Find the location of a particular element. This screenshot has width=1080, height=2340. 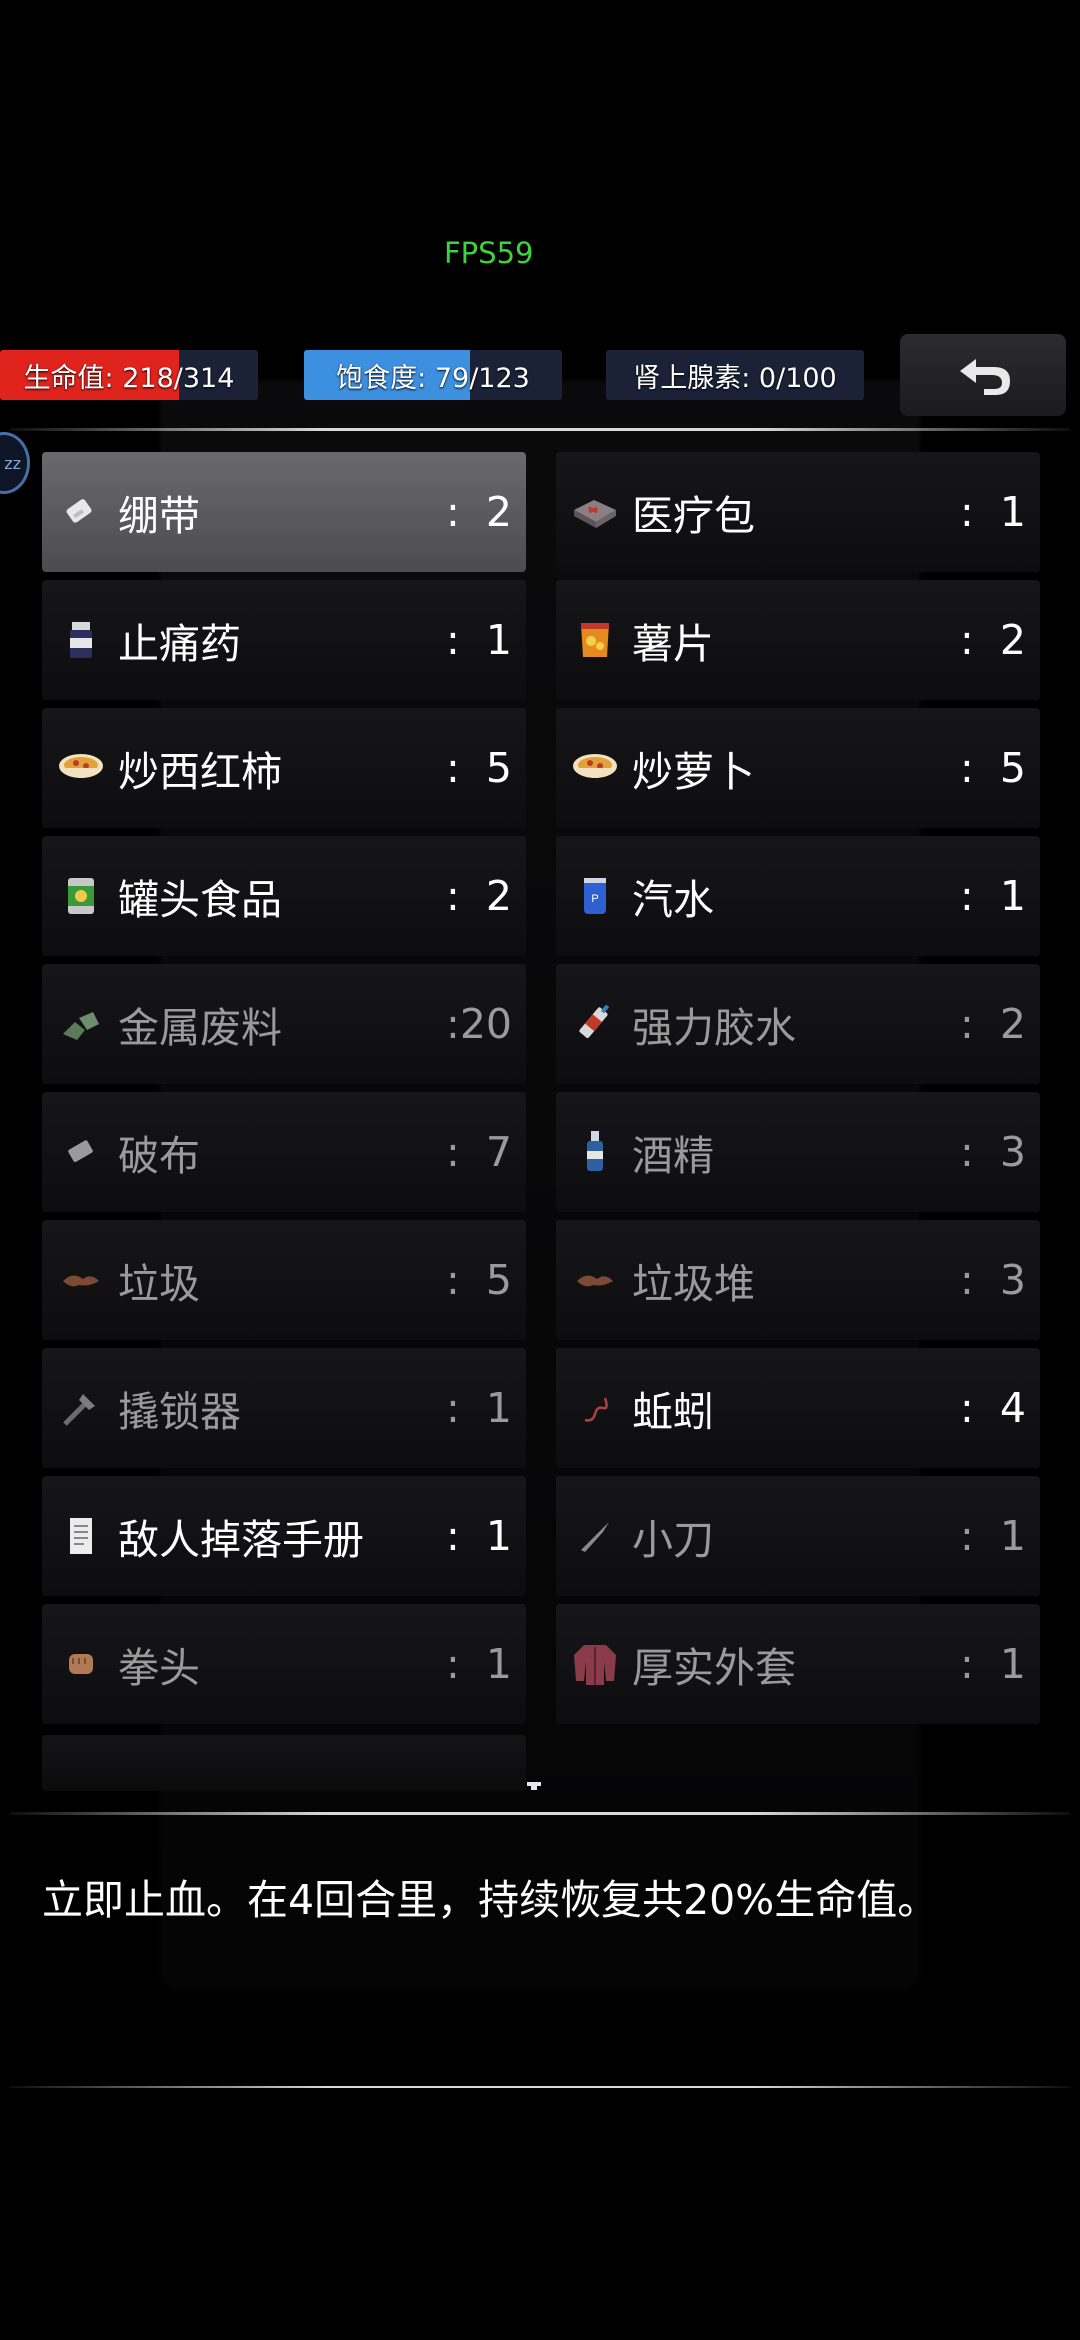

inventory-item: 小刀 : 1 is located at coordinates (798, 1536).